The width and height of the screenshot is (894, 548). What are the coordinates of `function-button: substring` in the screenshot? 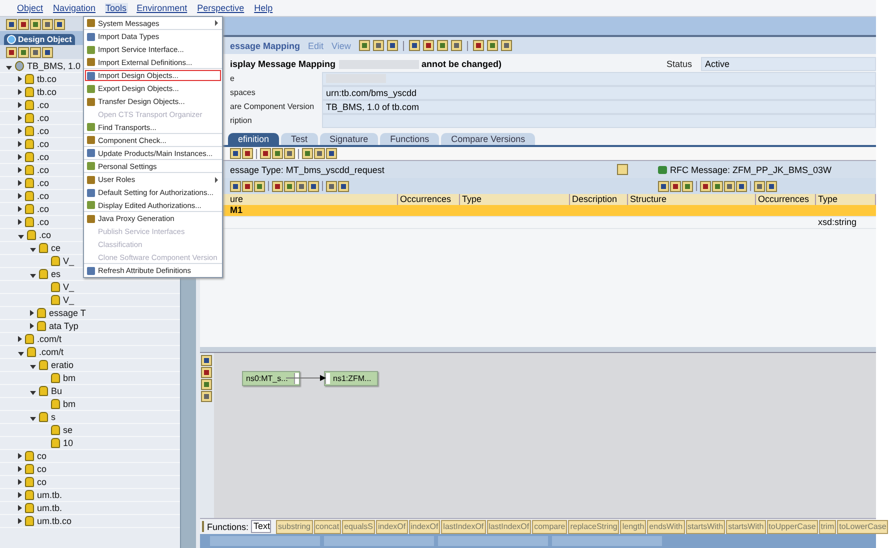 It's located at (294, 527).